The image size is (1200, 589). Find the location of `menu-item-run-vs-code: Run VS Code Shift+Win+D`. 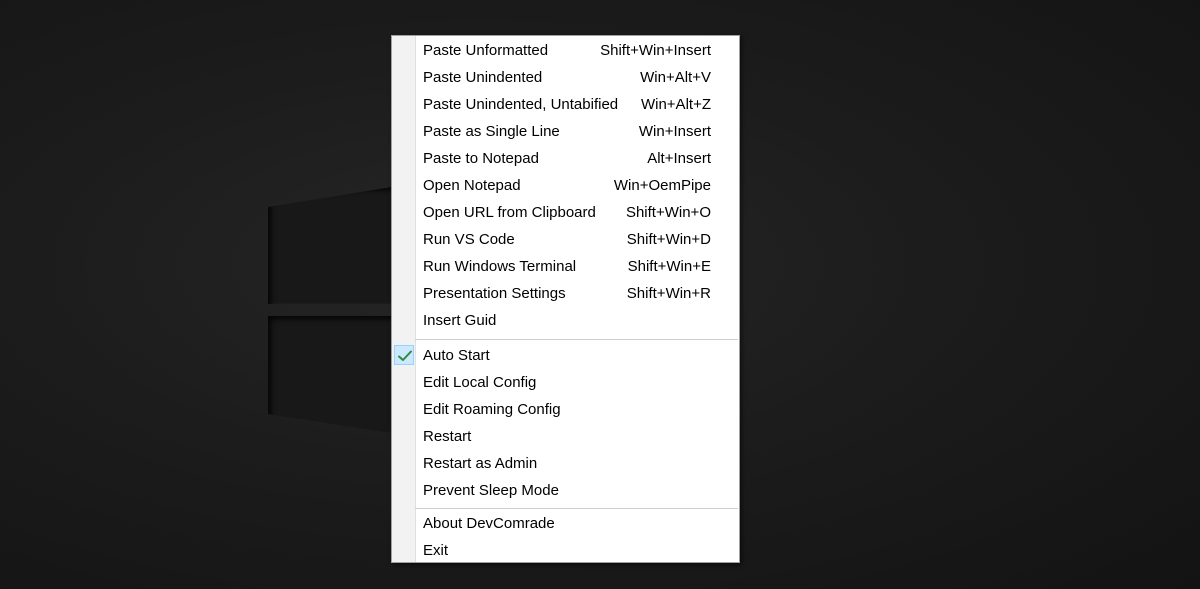

menu-item-run-vs-code: Run VS Code Shift+Win+D is located at coordinates (565, 239).